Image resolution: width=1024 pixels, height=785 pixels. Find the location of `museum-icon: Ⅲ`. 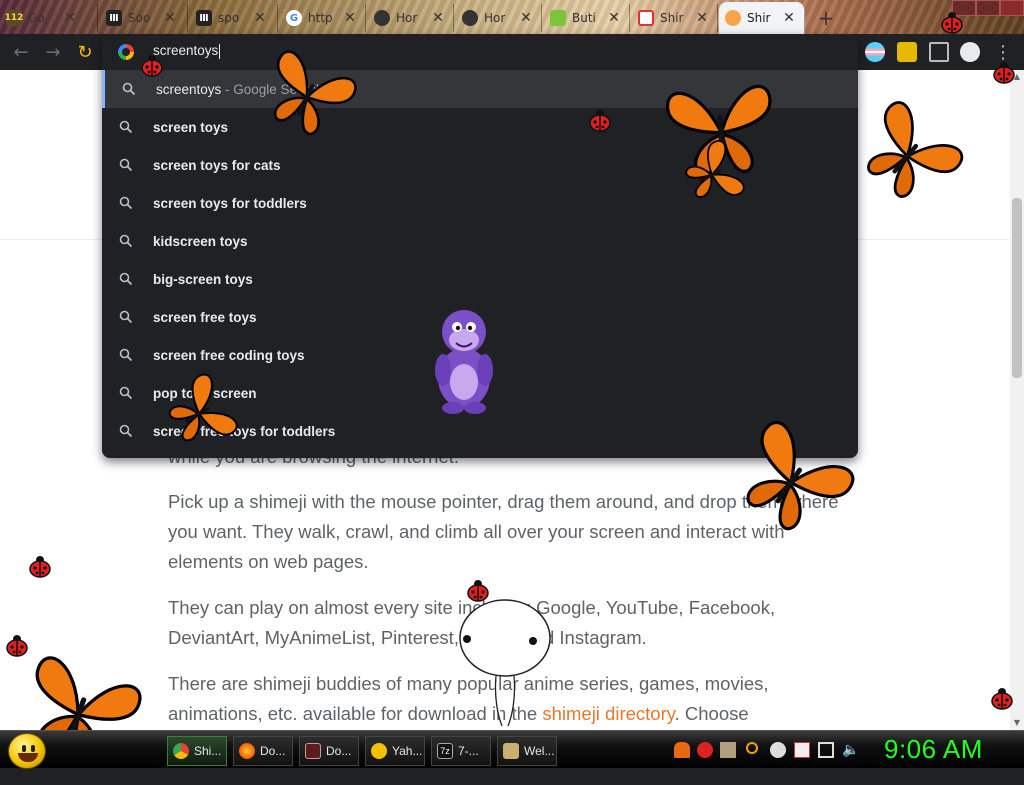

museum-icon: Ⅲ is located at coordinates (204, 18).